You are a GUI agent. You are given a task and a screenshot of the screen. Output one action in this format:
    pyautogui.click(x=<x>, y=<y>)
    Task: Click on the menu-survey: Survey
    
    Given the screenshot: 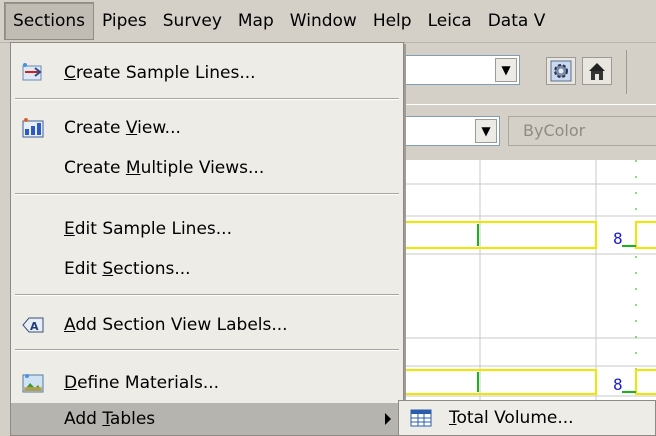 What is the action you would take?
    pyautogui.click(x=192, y=21)
    